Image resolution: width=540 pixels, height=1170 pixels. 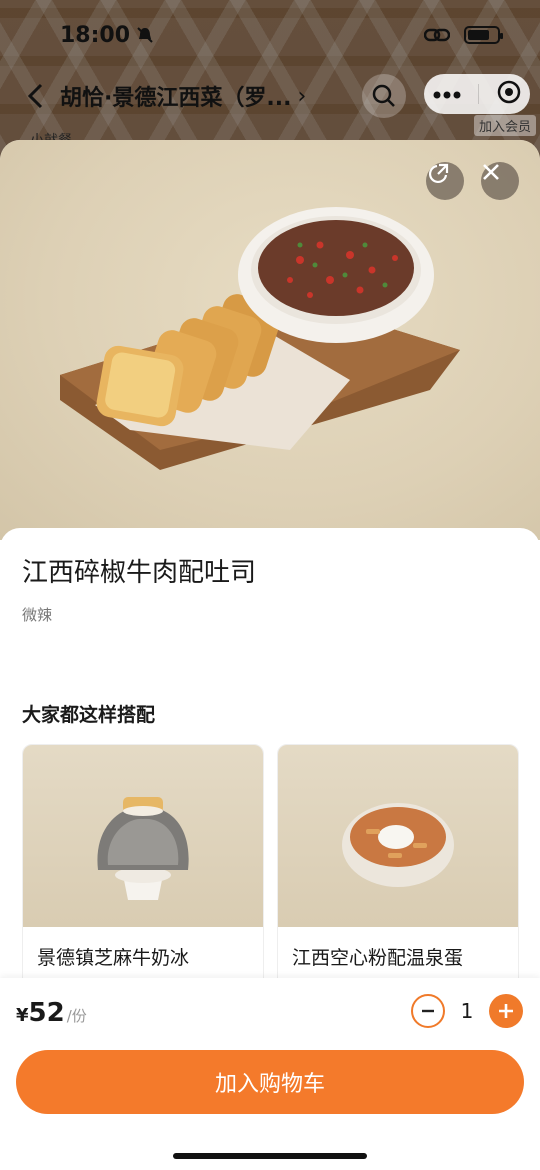 What do you see at coordinates (270, 35) in the screenshot?
I see `status-bar: 18:00` at bounding box center [270, 35].